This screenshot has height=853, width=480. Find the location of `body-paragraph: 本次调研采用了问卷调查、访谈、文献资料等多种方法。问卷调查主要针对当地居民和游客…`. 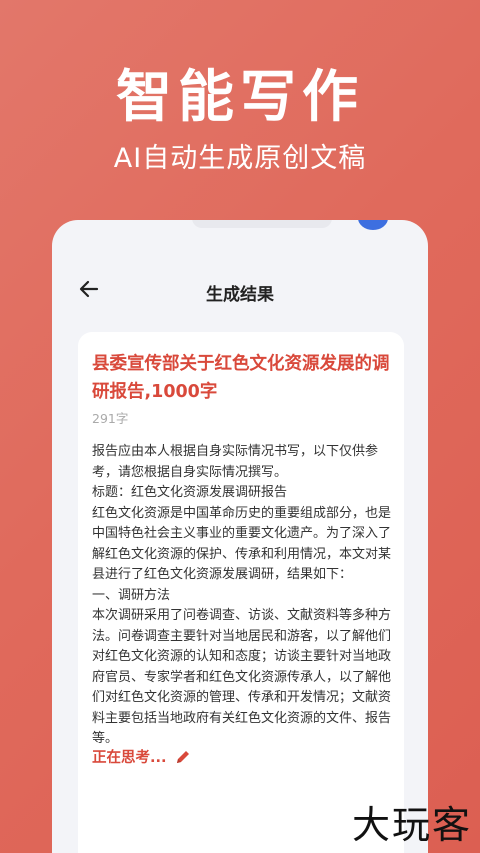

body-paragraph: 本次调研采用了问卷调查、访谈、文献资料等多种方法。问卷调查主要针对当地居民和游客… is located at coordinates (242, 677).